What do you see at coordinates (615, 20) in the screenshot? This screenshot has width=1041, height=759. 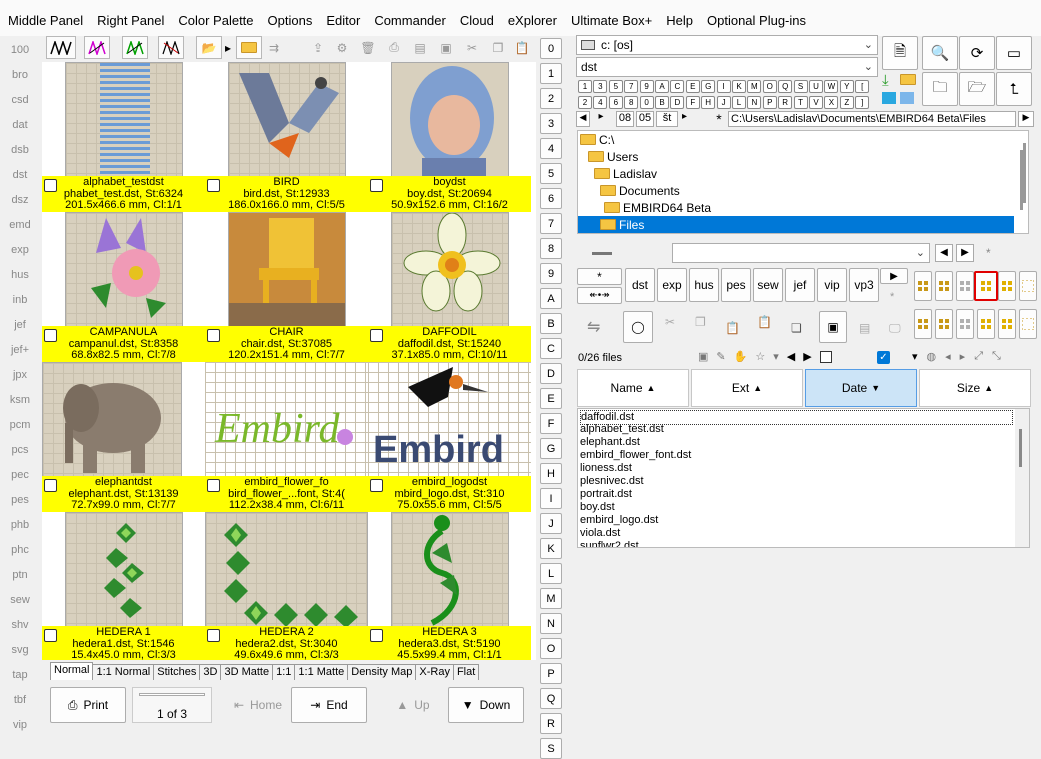 I see `menu-item: Ultimate Box+` at bounding box center [615, 20].